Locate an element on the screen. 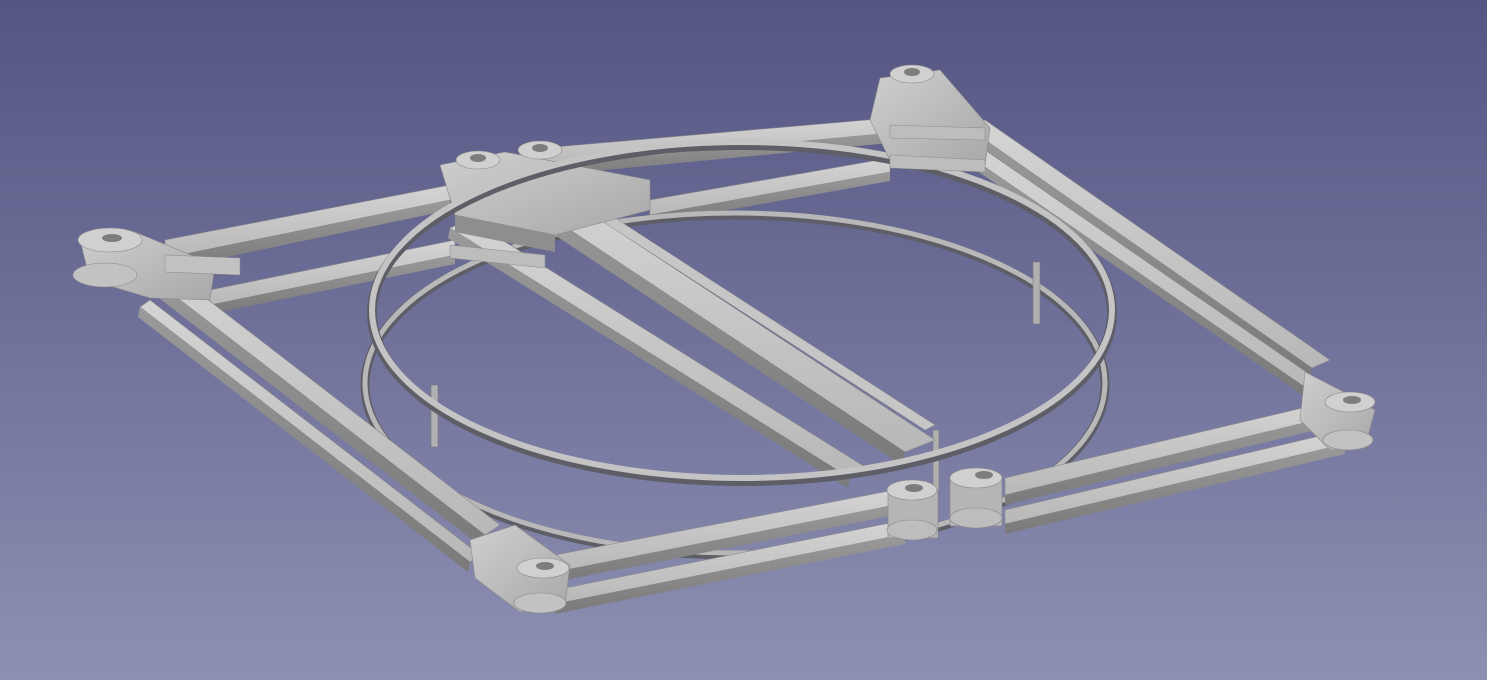 Image resolution: width=1487 pixels, height=680 pixels. joint-top-right is located at coordinates (930, 118).